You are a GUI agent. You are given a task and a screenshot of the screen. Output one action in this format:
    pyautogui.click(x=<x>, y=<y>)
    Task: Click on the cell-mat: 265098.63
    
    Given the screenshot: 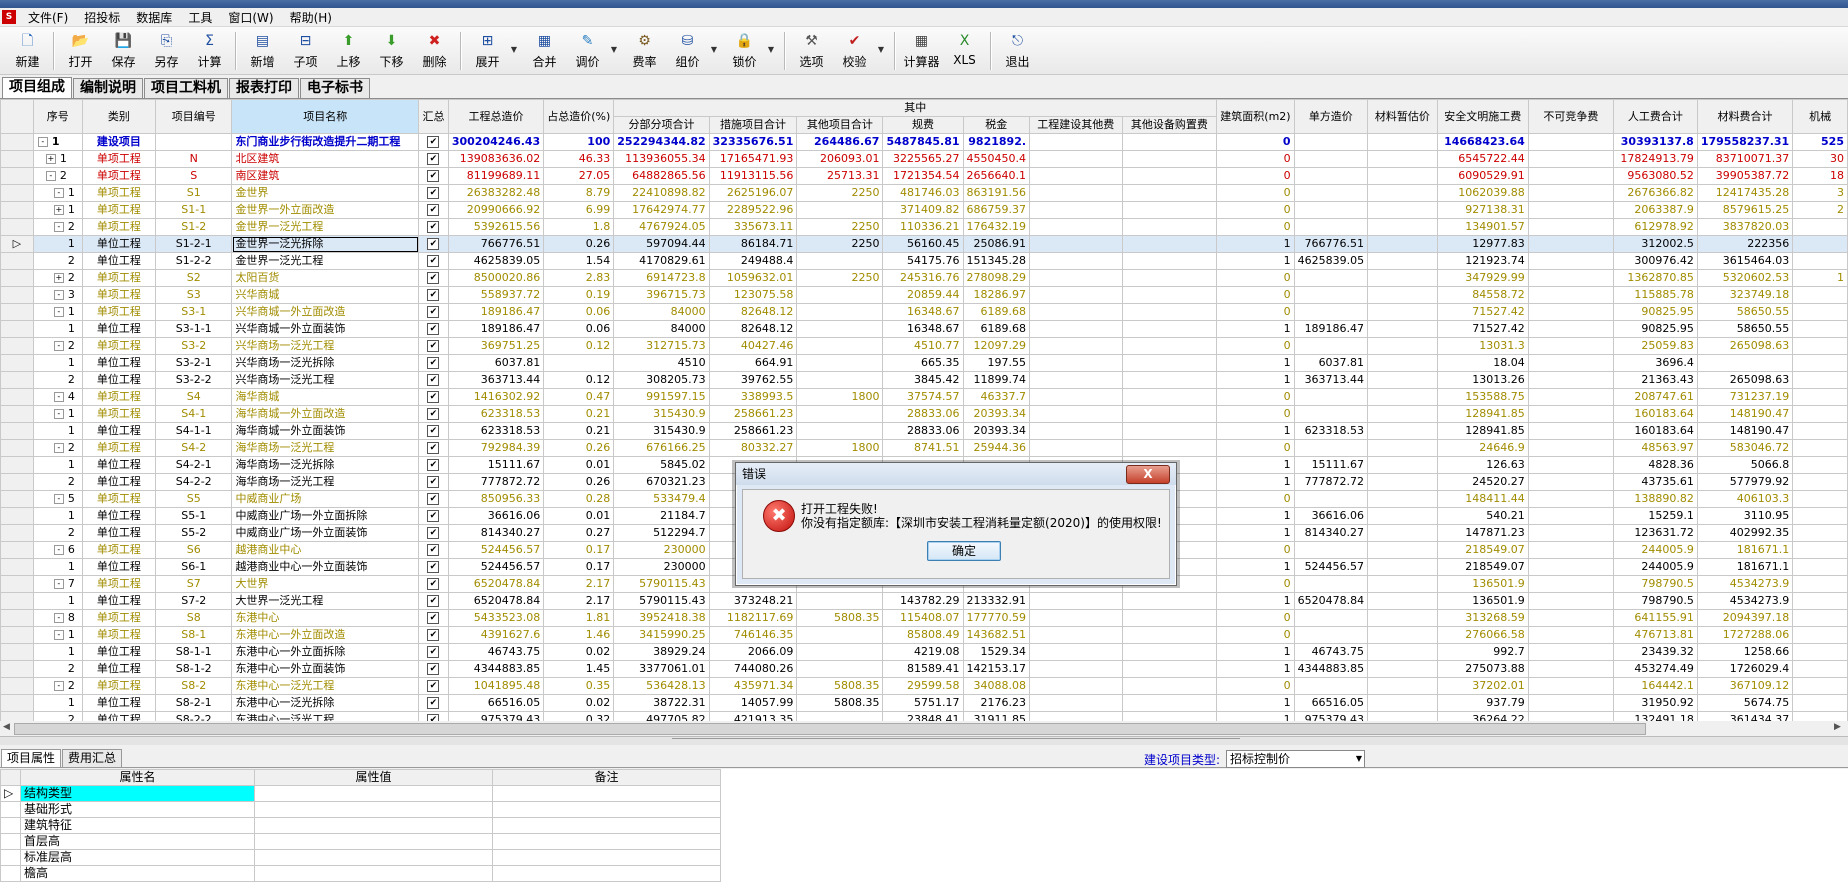 What is the action you would take?
    pyautogui.click(x=1745, y=380)
    